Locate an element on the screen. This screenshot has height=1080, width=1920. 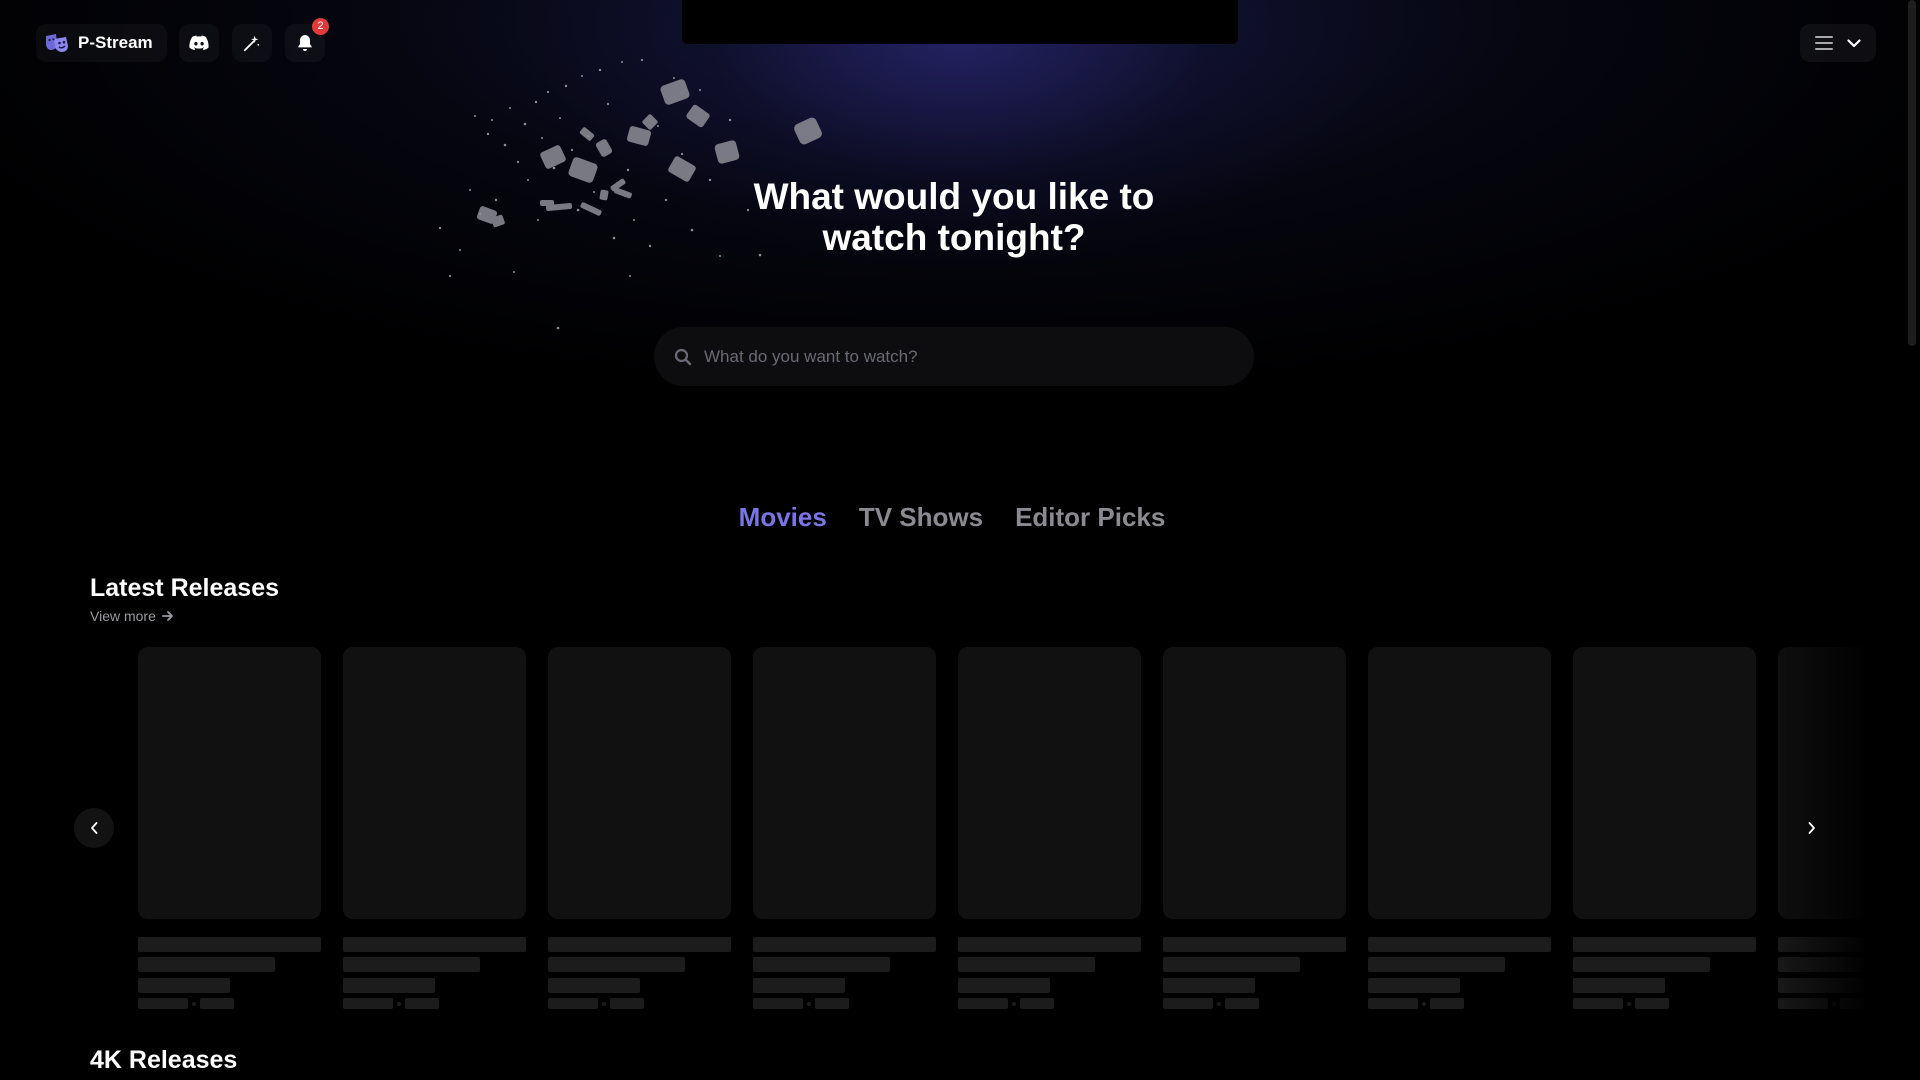
view-more-link: View more is located at coordinates (132, 616).